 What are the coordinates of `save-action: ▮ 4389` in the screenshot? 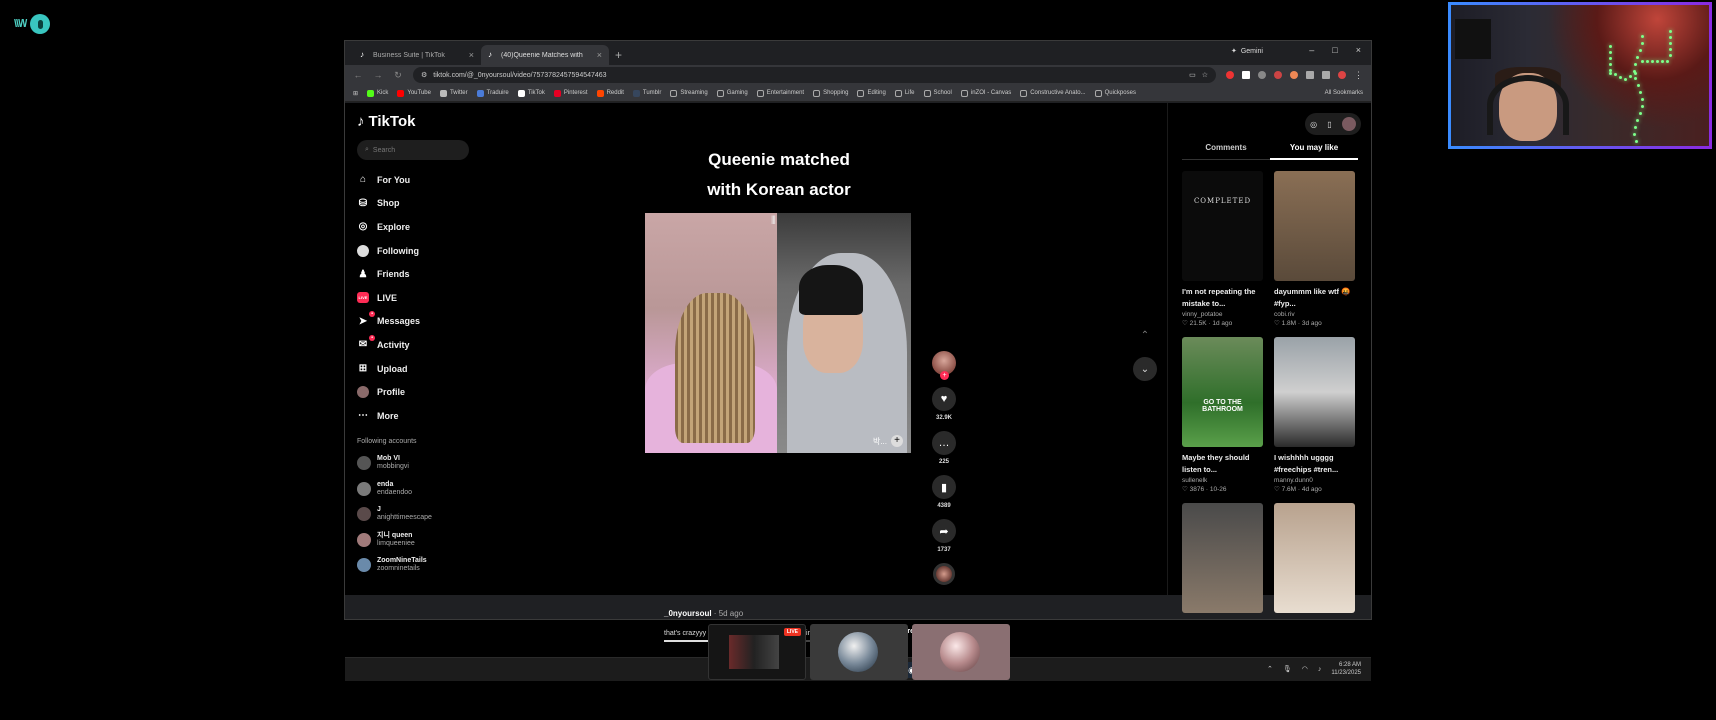 It's located at (944, 492).